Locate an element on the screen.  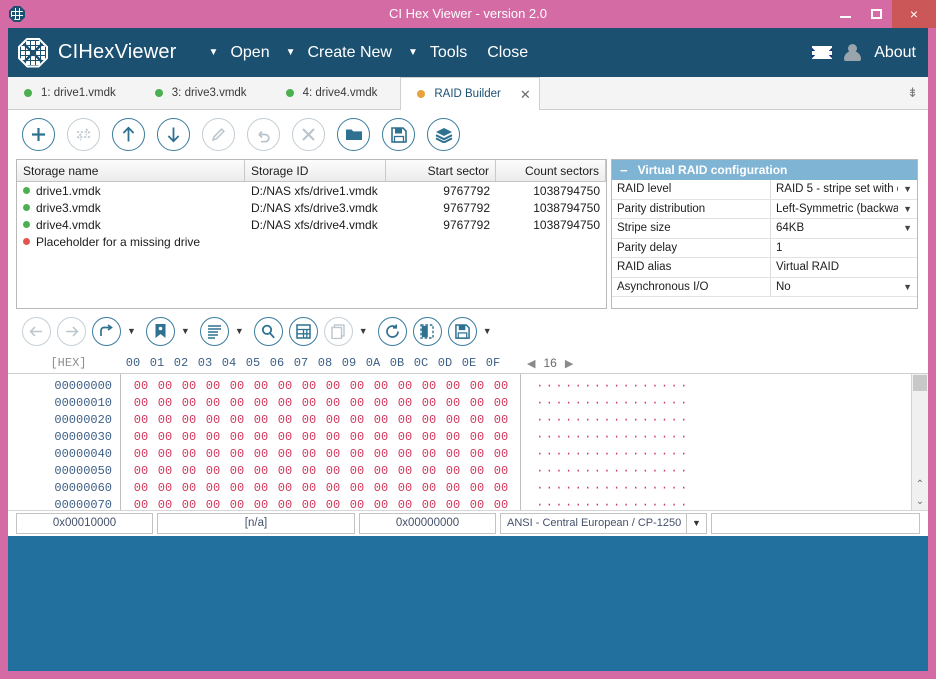
column-header-storage-name: Storage name is located at coordinates (131, 170).